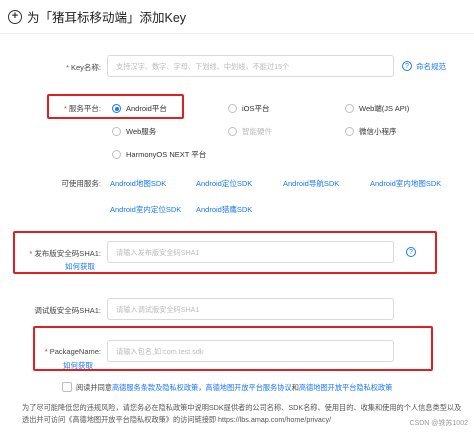  Describe the element at coordinates (224, 209) in the screenshot. I see `service-android-falcon-sdk: Android猎鹰SDK` at that location.